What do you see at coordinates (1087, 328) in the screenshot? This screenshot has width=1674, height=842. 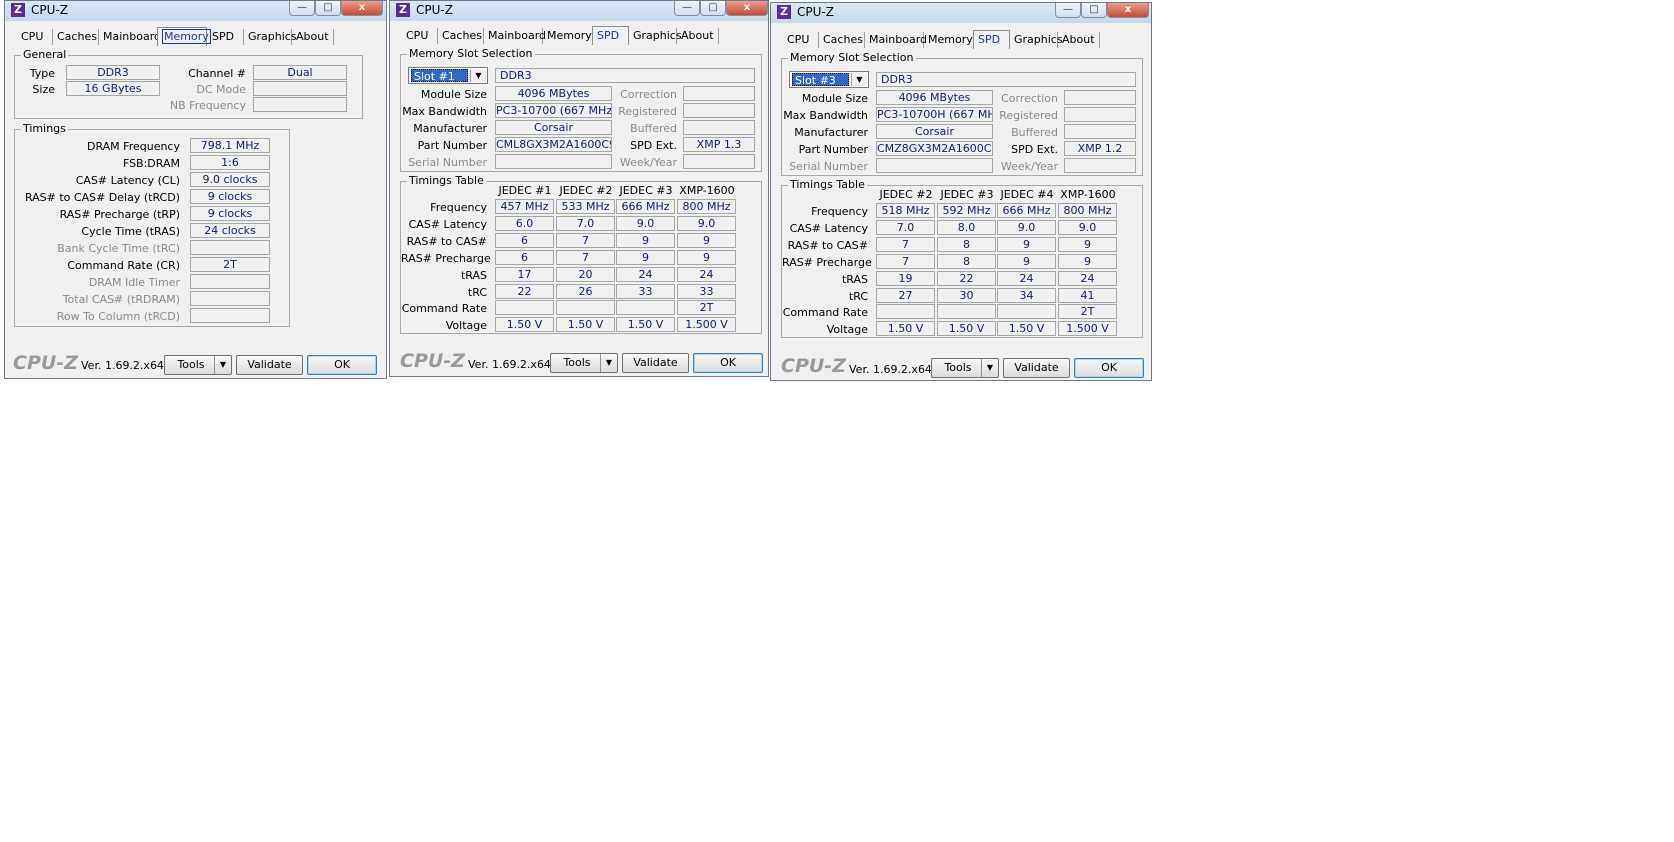 I see `timings-cell: 1.500 V` at bounding box center [1087, 328].